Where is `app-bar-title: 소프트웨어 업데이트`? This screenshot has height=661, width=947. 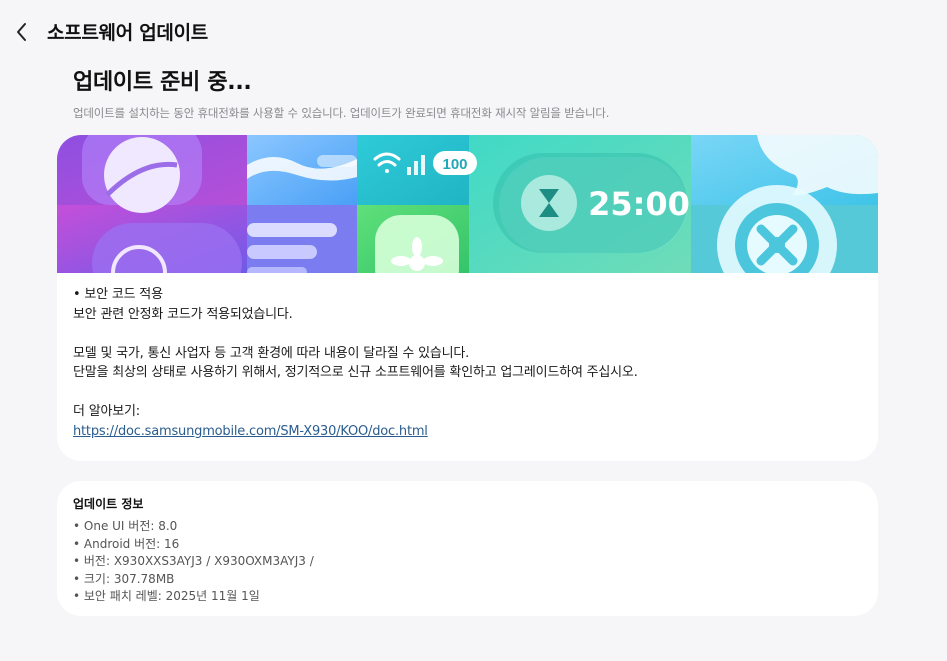
app-bar-title: 소프트웨어 업데이트 is located at coordinates (127, 33).